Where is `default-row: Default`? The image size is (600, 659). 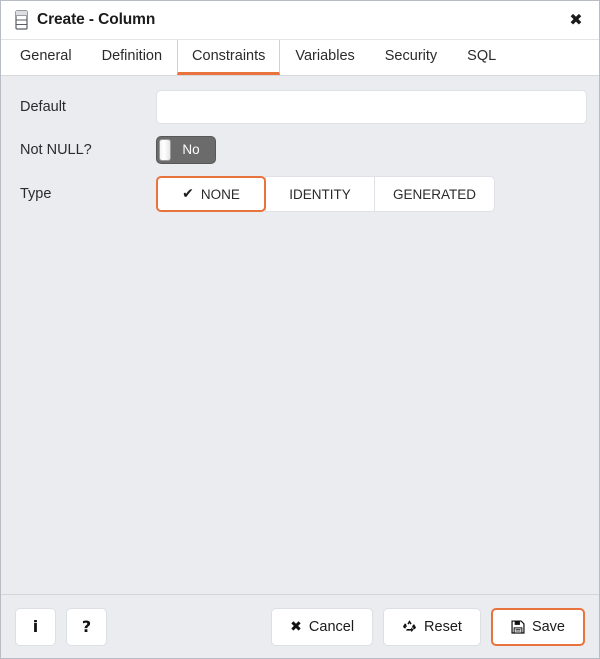 default-row: Default is located at coordinates (300, 107).